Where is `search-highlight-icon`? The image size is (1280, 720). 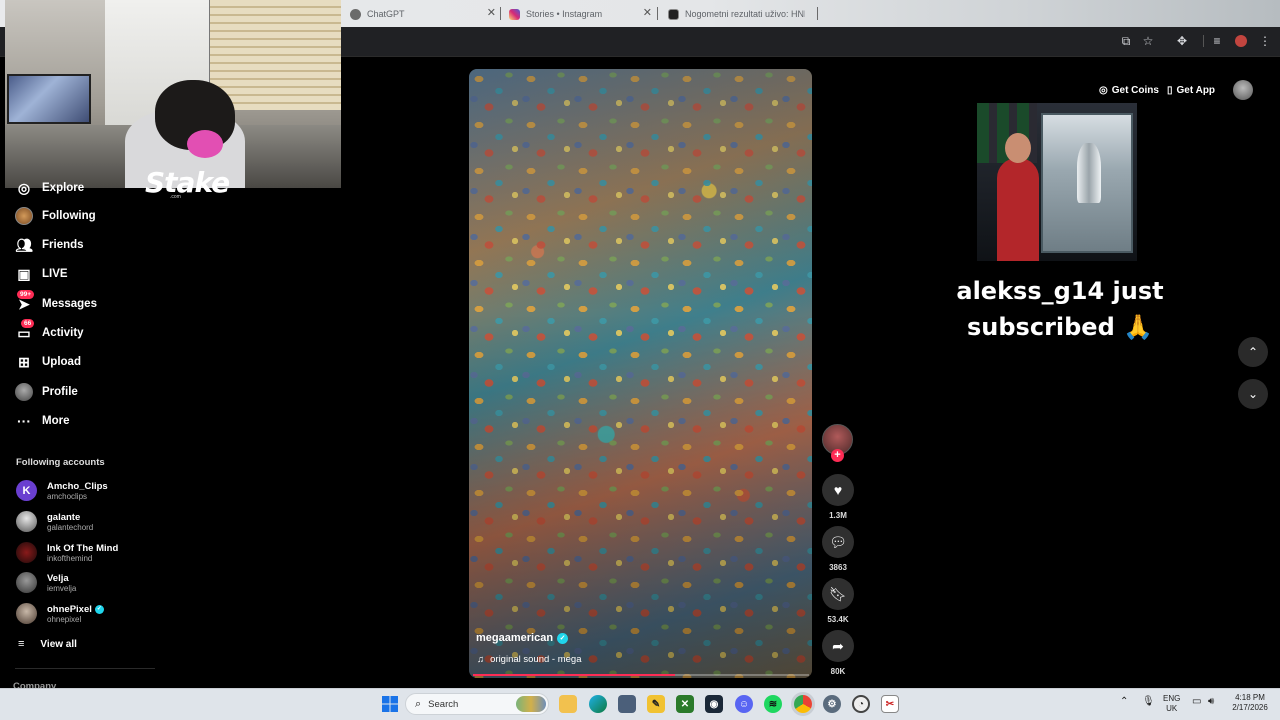
search-highlight-icon is located at coordinates (531, 704).